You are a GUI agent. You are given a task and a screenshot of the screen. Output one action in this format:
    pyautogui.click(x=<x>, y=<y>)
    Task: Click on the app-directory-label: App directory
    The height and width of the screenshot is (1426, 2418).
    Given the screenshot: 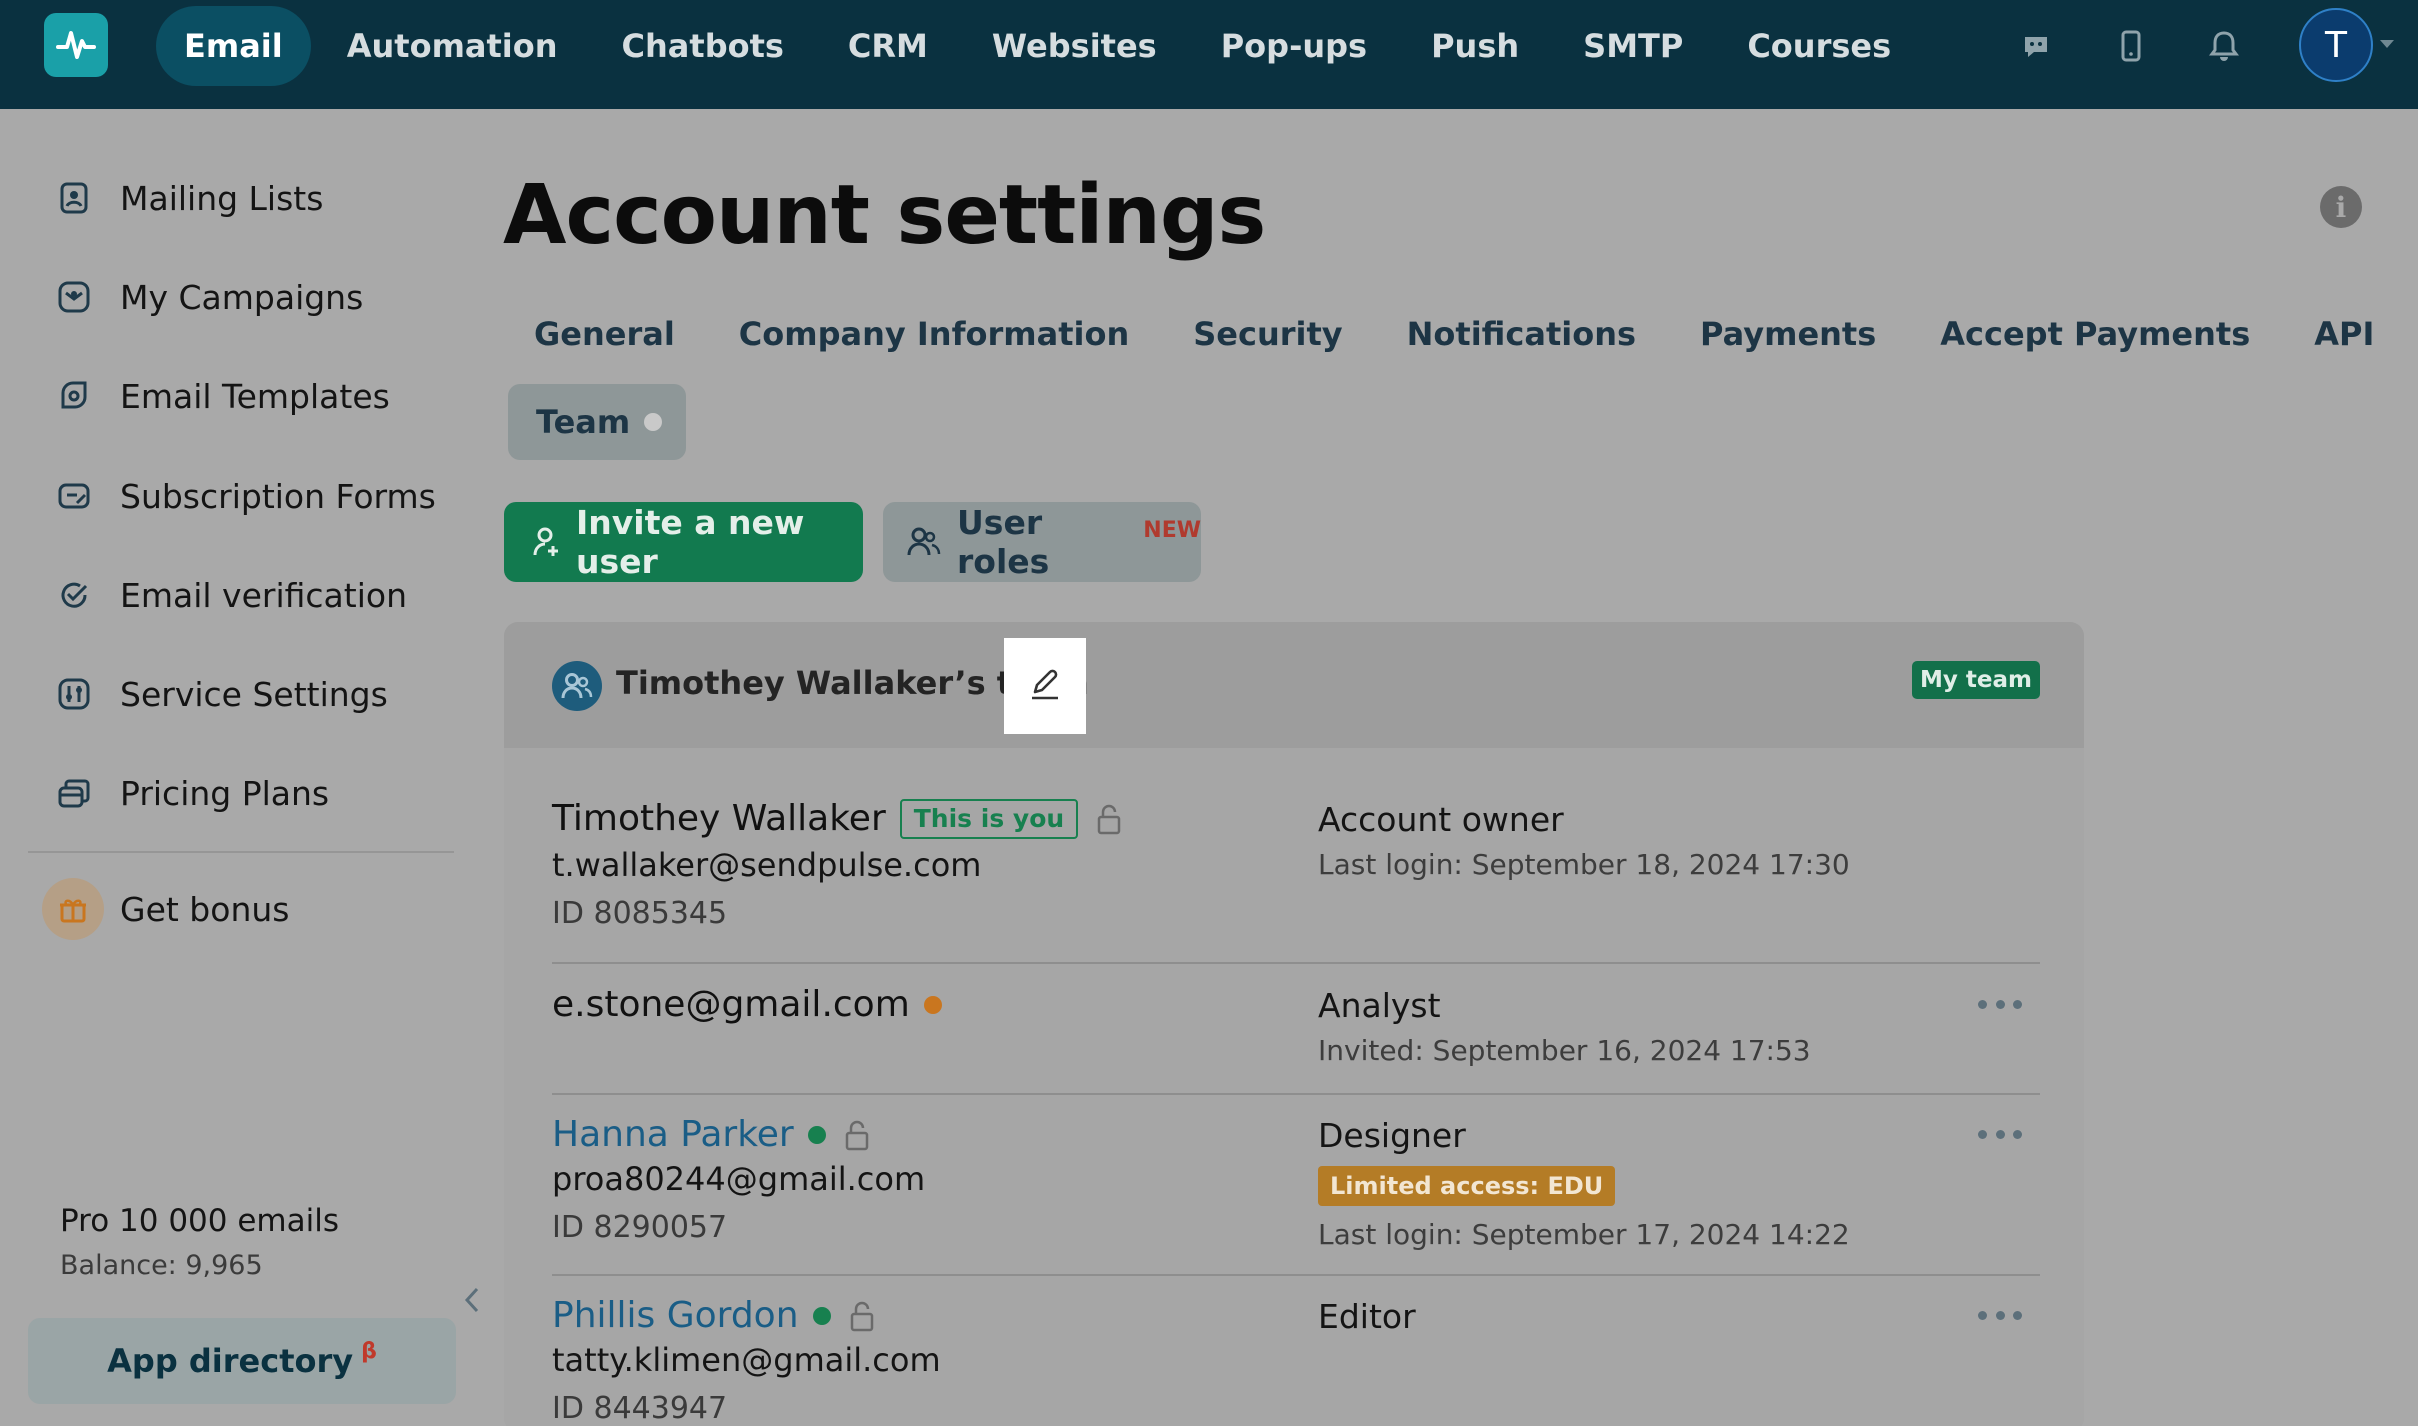 What is the action you would take?
    pyautogui.click(x=230, y=1361)
    